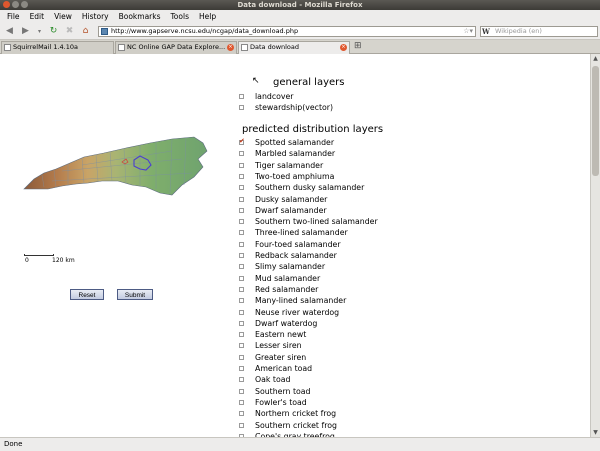  What do you see at coordinates (115, 166) in the screenshot?
I see `state-shape` at bounding box center [115, 166].